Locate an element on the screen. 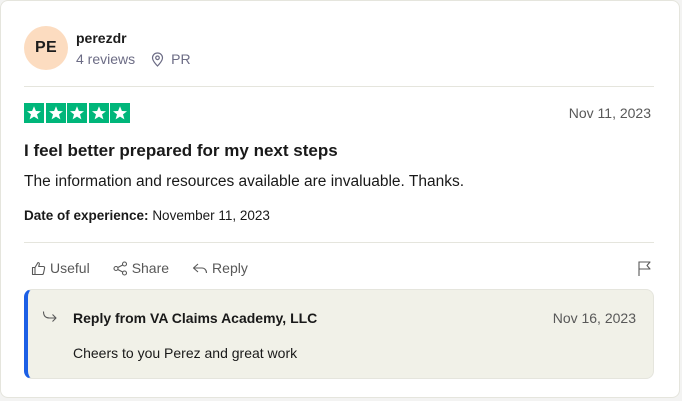 This screenshot has height=401, width=682. review-title: I feel better prepared for my next steps is located at coordinates (181, 151).